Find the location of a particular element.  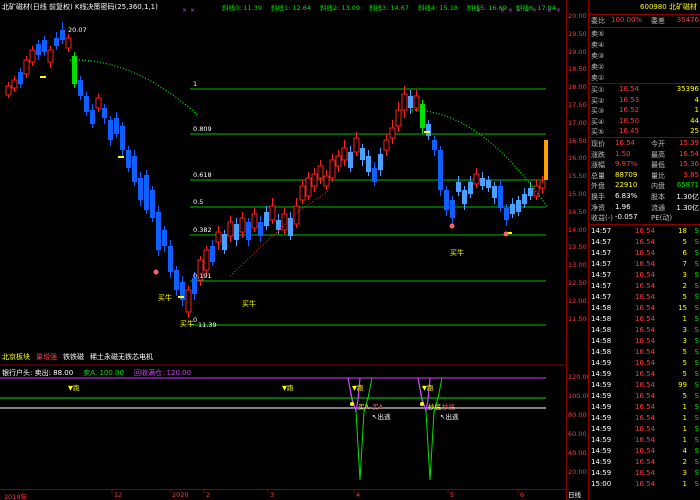

sector-item-1: 量增强 is located at coordinates (46, 357).